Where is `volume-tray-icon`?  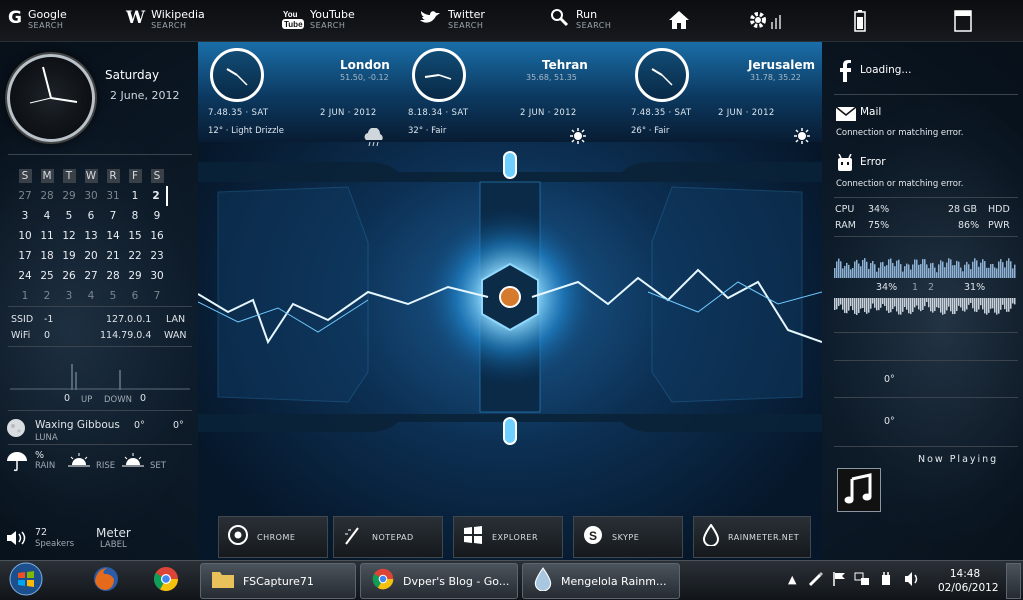 volume-tray-icon is located at coordinates (913, 580).